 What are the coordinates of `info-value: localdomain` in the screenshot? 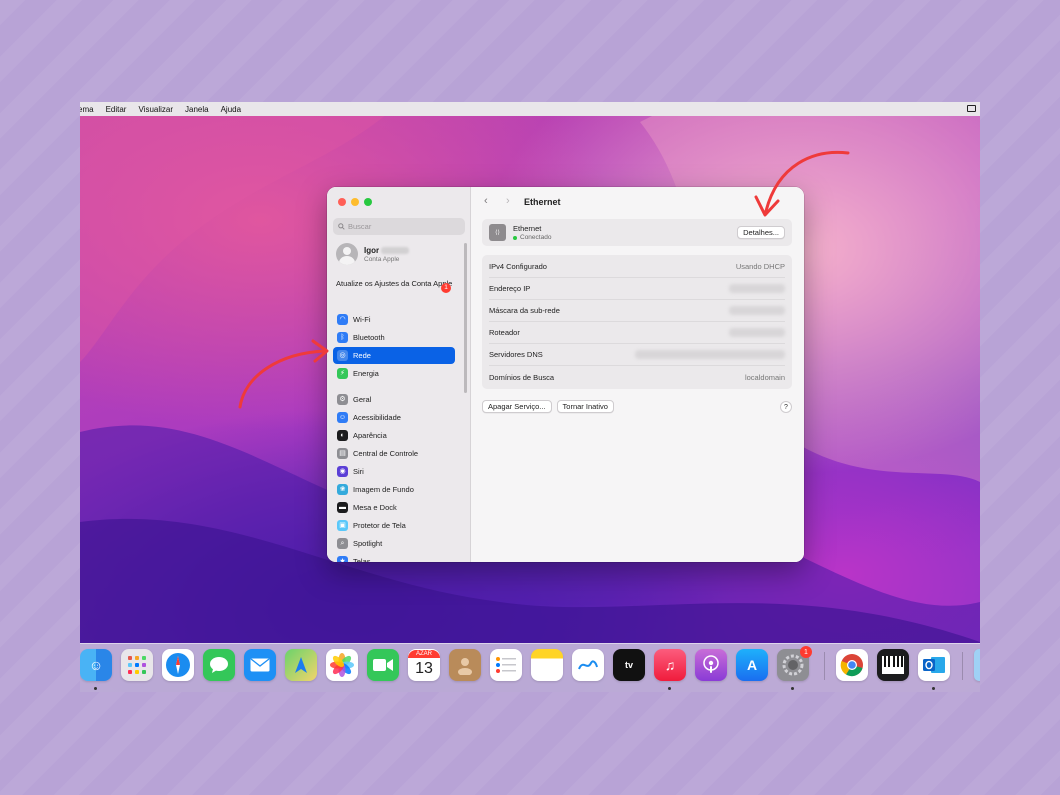 It's located at (764, 377).